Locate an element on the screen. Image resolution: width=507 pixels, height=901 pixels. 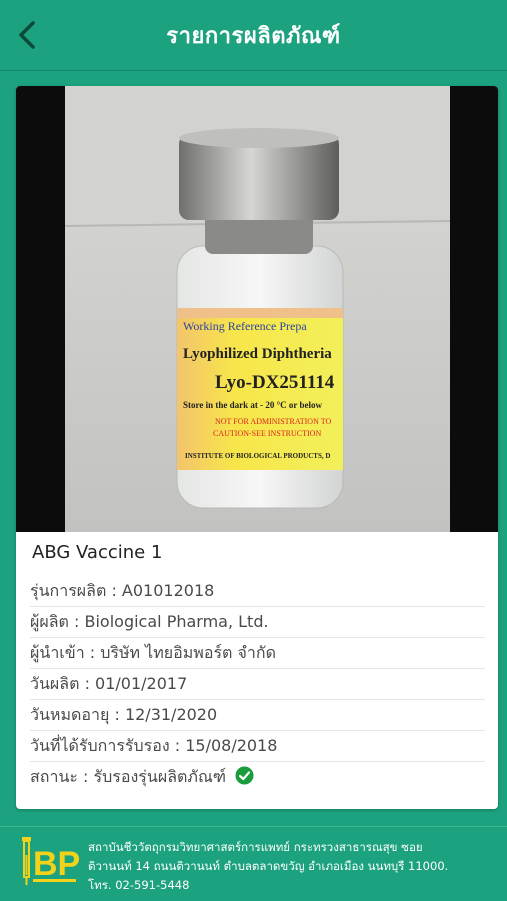
check-circle-icon is located at coordinates (244, 775).